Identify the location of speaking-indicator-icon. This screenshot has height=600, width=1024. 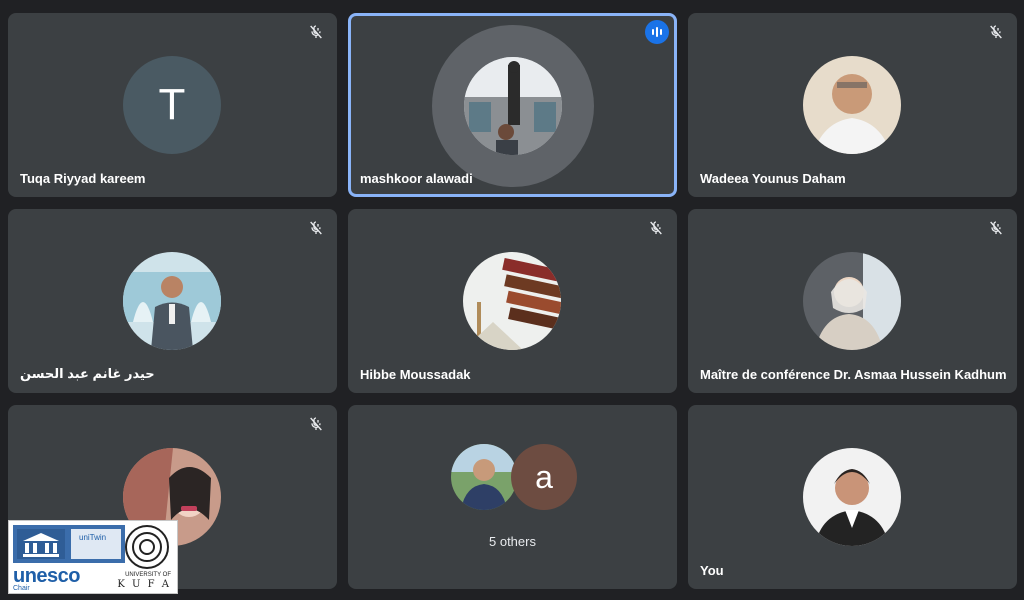
(657, 32).